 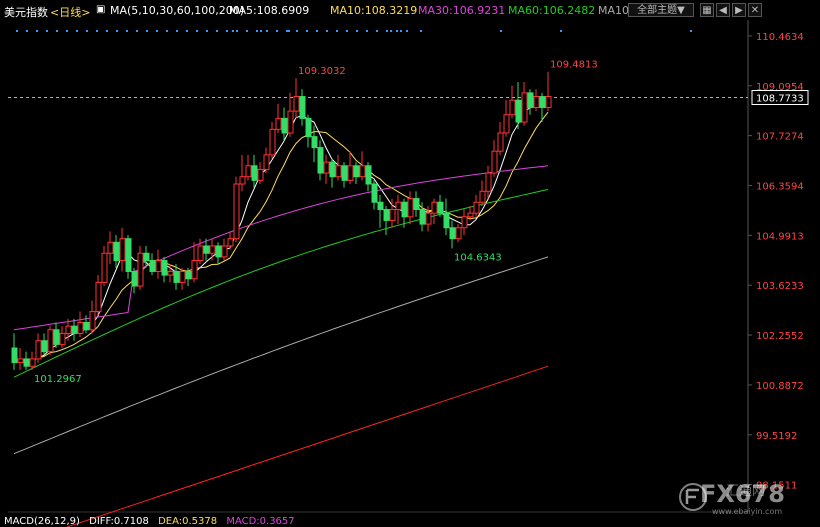 What do you see at coordinates (100, 9) in the screenshot?
I see `ma-icon: ▣` at bounding box center [100, 9].